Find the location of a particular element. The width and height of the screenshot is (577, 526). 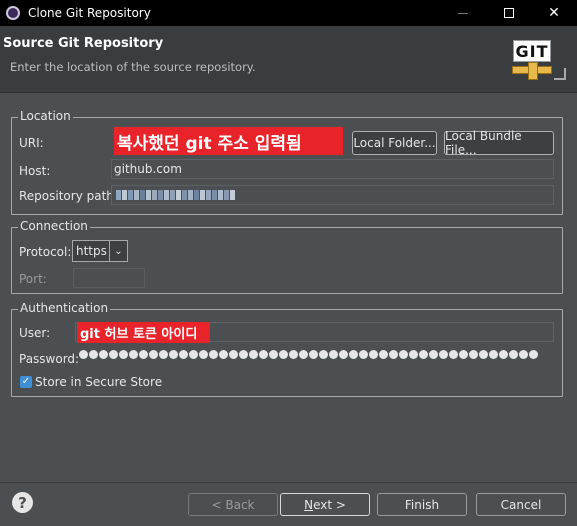

checkmark-icon: ✓ is located at coordinates (26, 381).